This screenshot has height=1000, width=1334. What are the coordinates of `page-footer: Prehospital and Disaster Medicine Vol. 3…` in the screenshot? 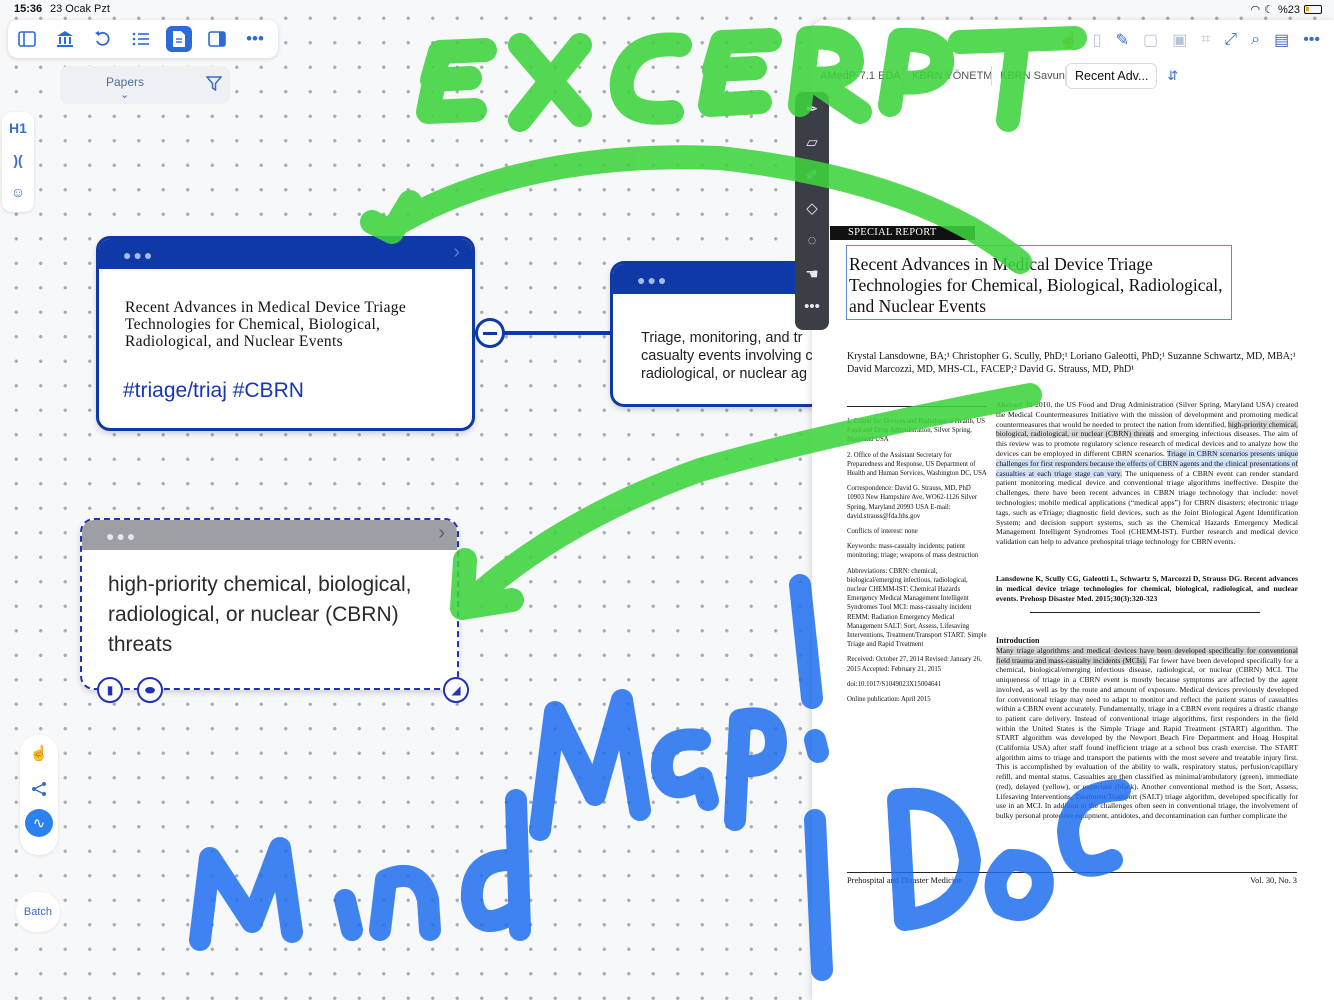 It's located at (1072, 878).